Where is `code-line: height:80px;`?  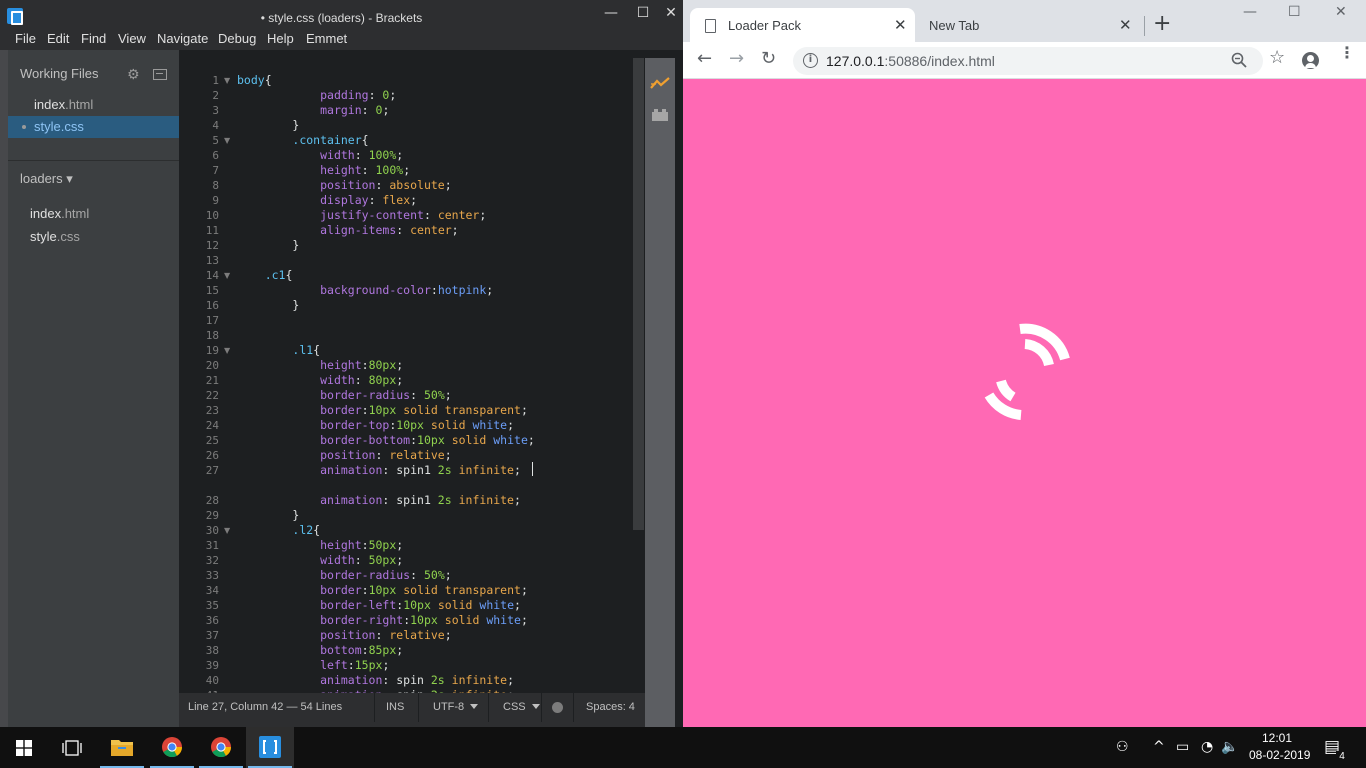 code-line: height:80px; is located at coordinates (320, 365).